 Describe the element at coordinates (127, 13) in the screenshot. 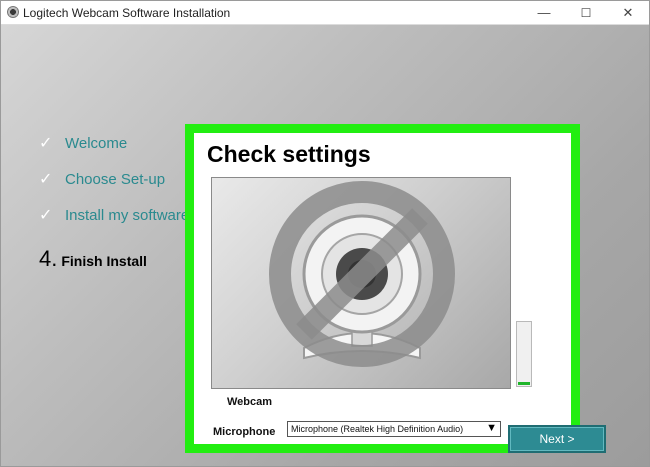

I see `window-title: Logitech Webcam Software Installation` at that location.